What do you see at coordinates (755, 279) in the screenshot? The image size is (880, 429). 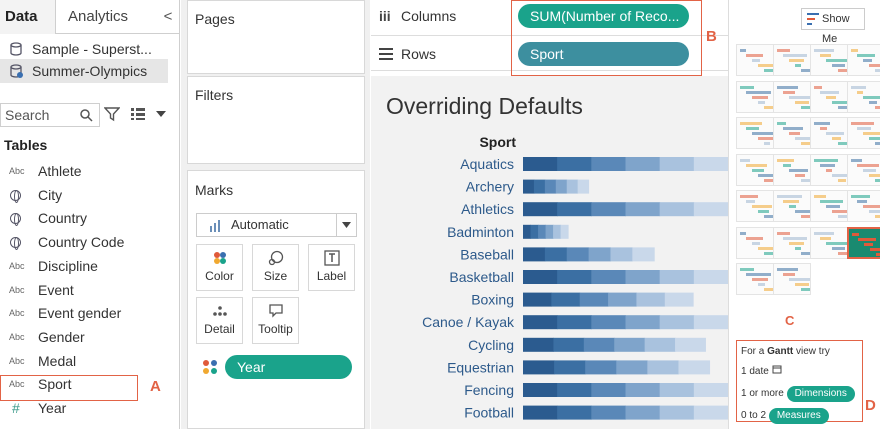 I see `chart-type-bullet-icon` at bounding box center [755, 279].